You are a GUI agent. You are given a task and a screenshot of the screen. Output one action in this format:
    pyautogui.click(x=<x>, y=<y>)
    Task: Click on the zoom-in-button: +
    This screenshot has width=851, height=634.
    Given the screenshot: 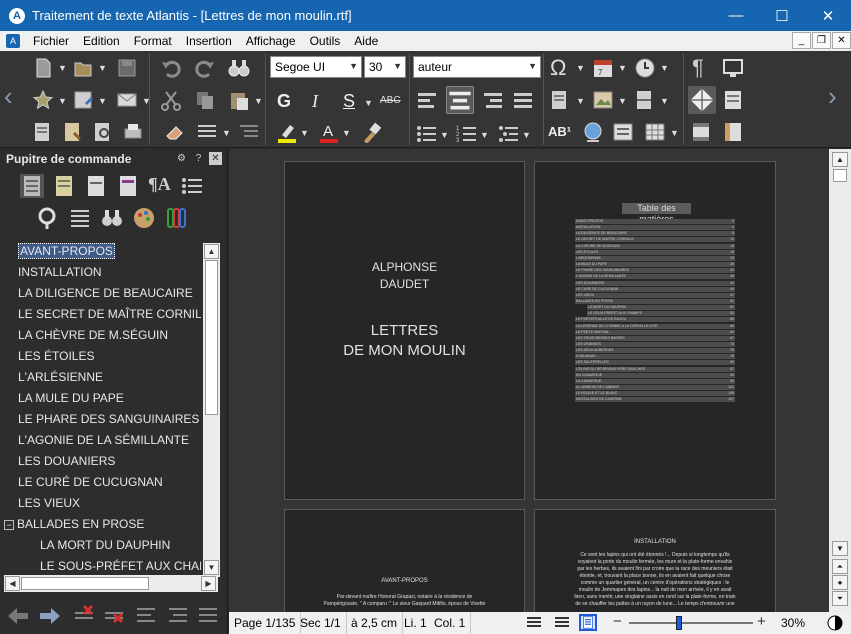 What is the action you would take?
    pyautogui.click(x=761, y=621)
    